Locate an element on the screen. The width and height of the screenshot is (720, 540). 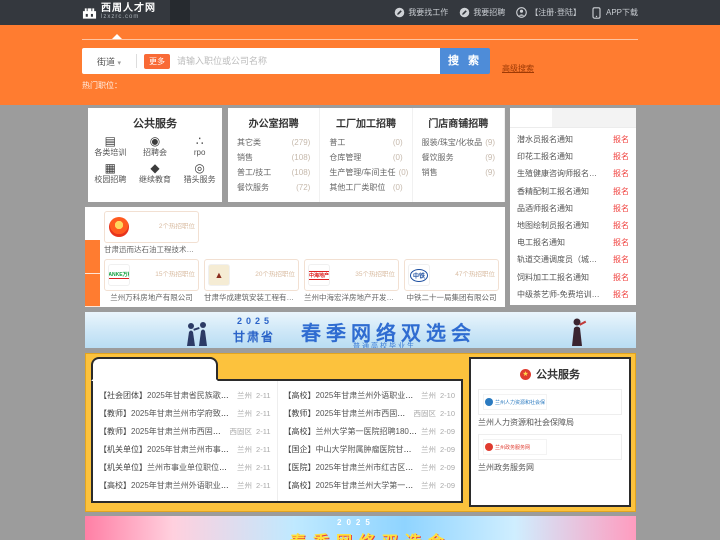
category-item: 生产管理/车间主任 (0) is located at coordinates (368, 172).